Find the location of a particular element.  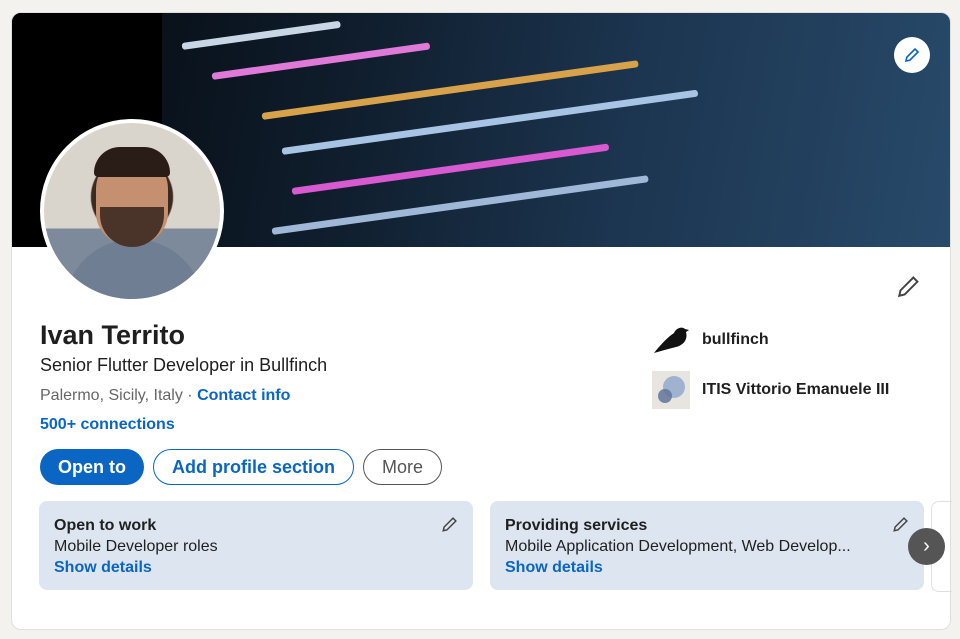

edit-banner-button is located at coordinates (912, 55).